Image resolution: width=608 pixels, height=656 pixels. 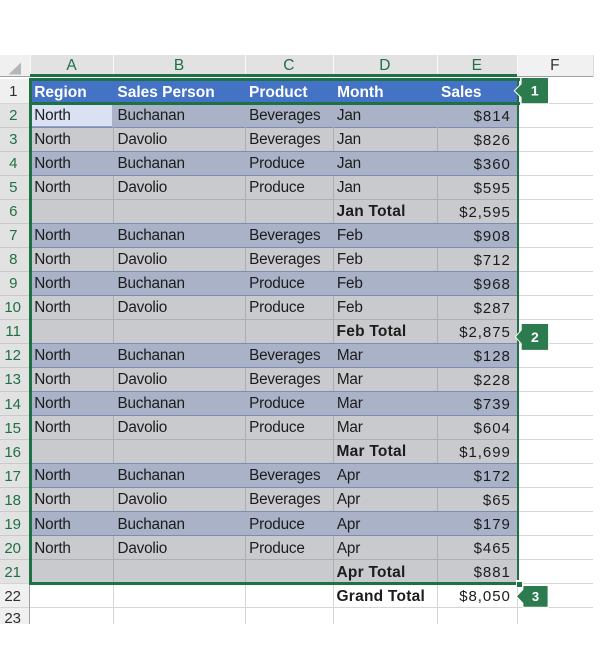 I want to click on svg-text: 2, so click(x=535, y=337).